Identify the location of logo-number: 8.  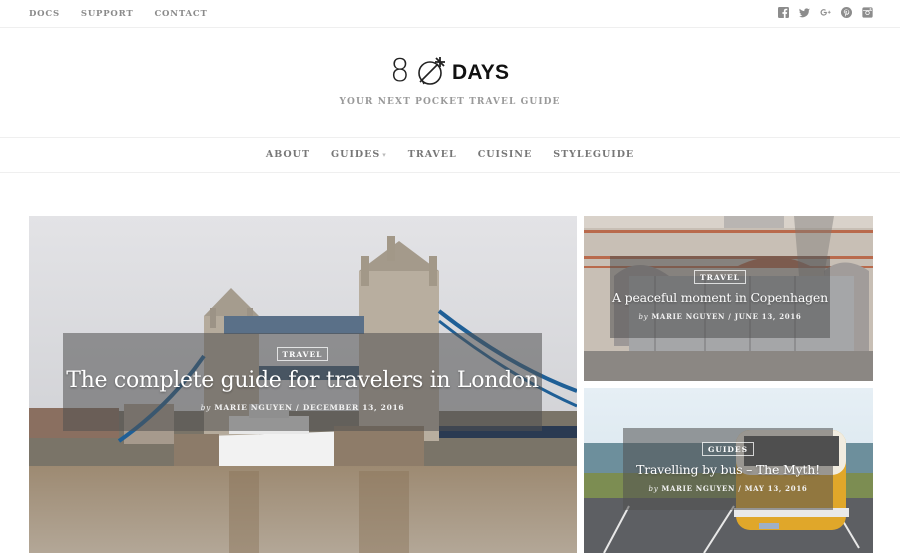
(400, 71).